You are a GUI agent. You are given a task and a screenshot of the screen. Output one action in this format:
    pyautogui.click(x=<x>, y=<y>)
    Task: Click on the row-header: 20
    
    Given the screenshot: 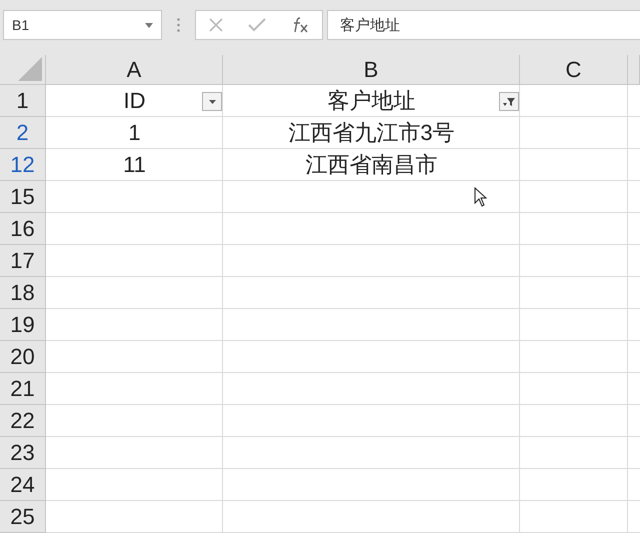 What is the action you would take?
    pyautogui.click(x=23, y=357)
    